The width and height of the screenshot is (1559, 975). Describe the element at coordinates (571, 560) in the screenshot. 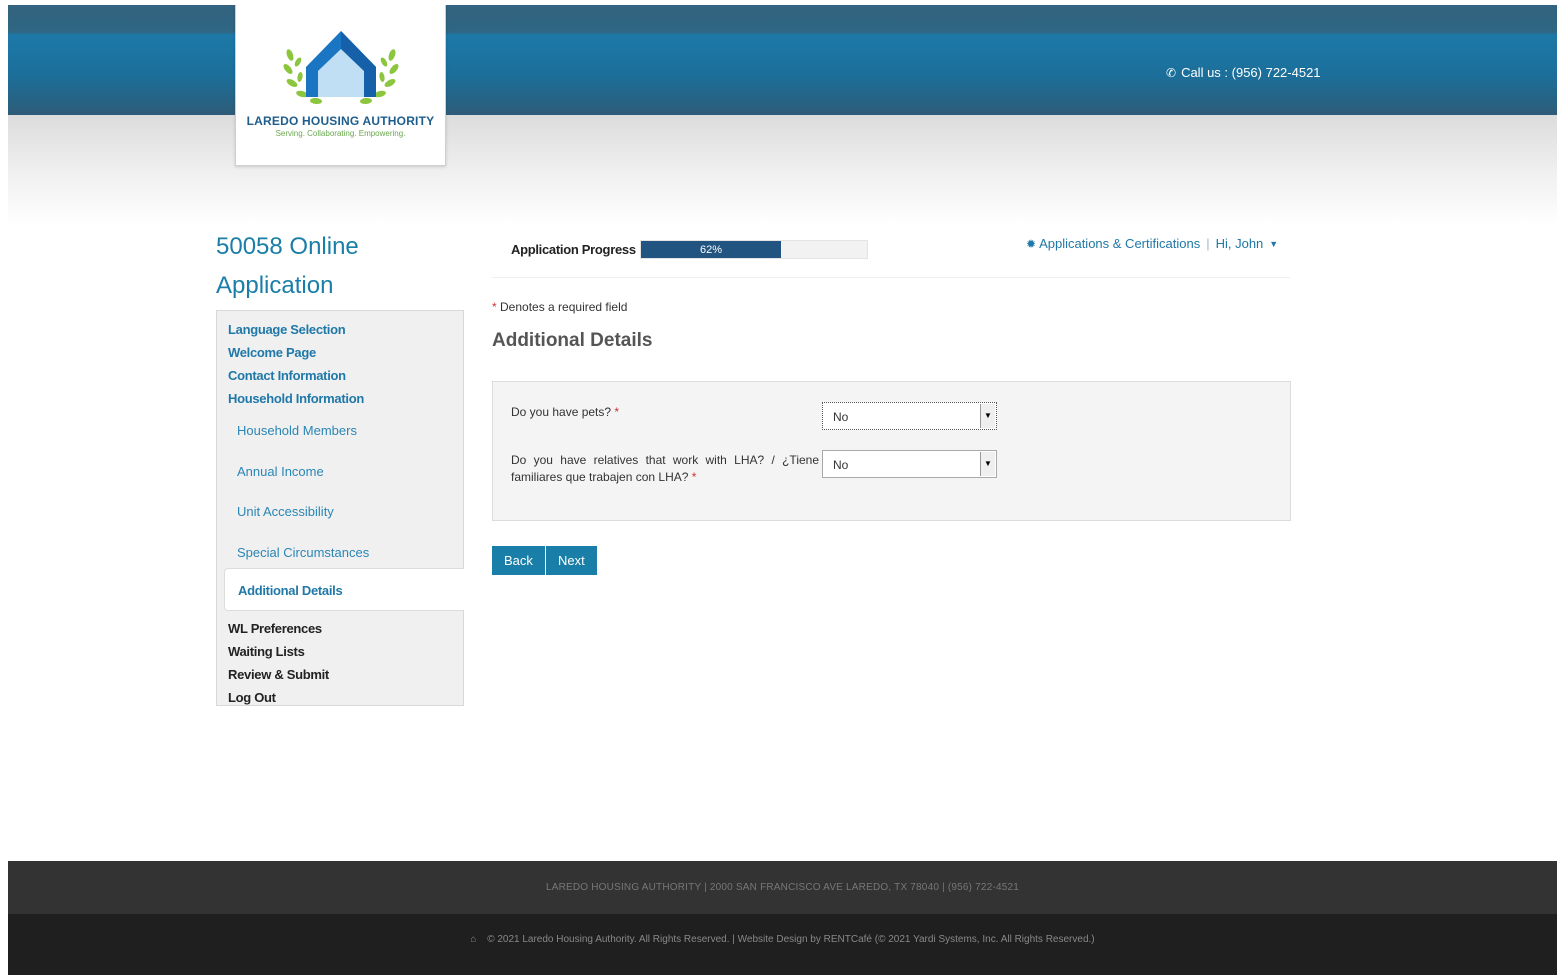

I see `next-button: Next` at that location.